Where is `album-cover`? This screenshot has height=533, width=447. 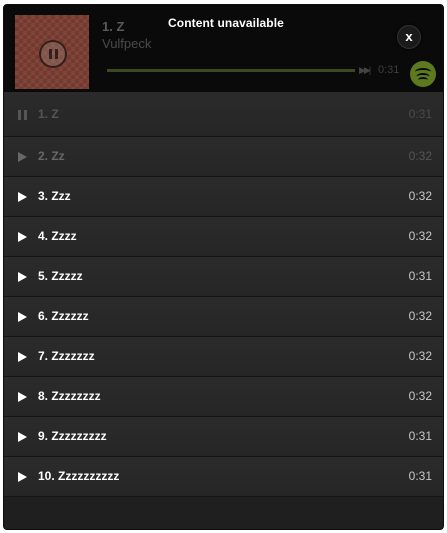 album-cover is located at coordinates (52, 52).